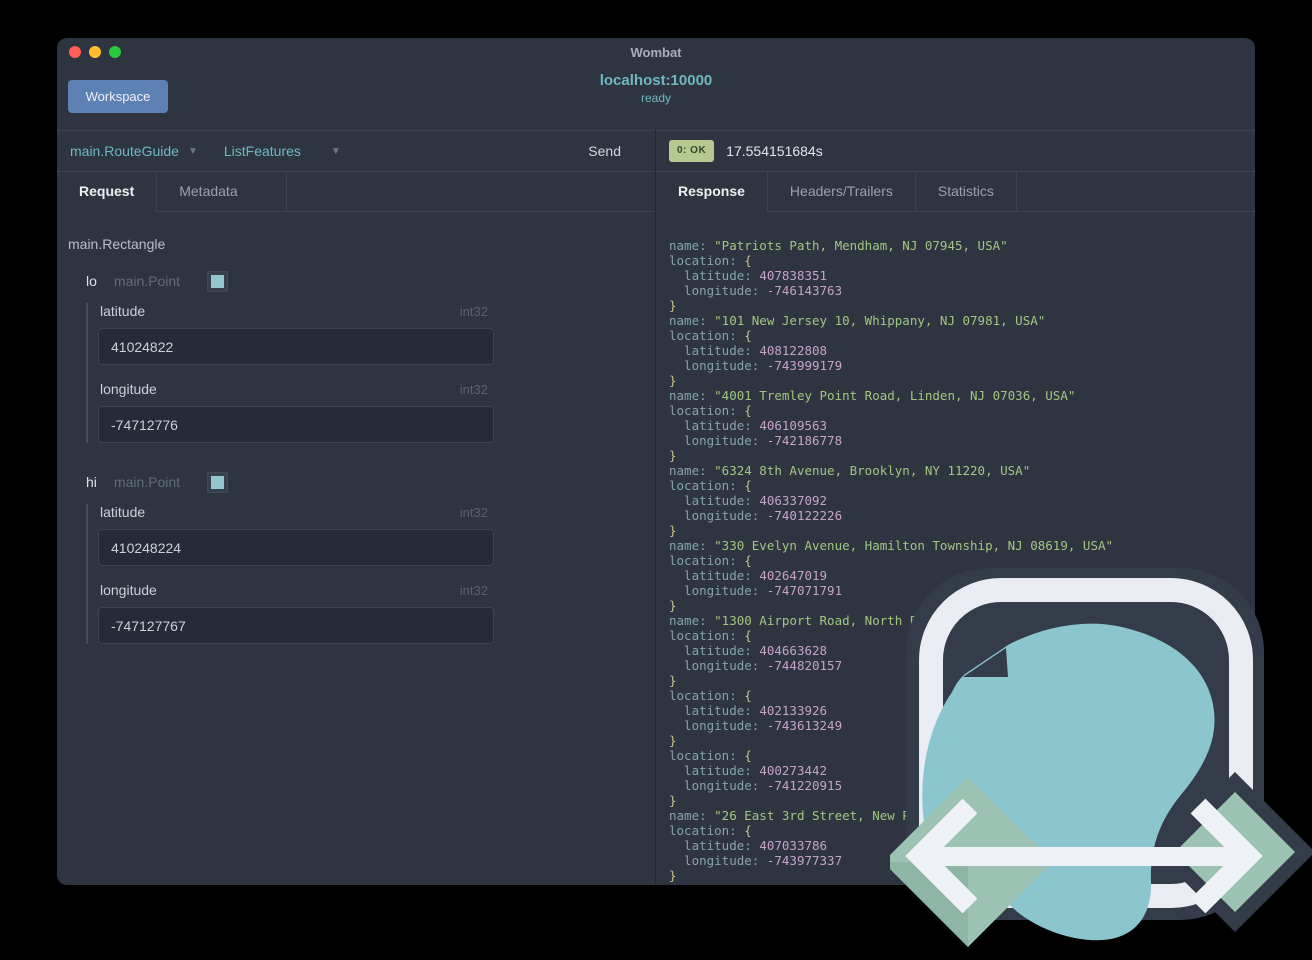  Describe the element at coordinates (966, 191) in the screenshot. I see `tab-statistics: Statistics` at that location.